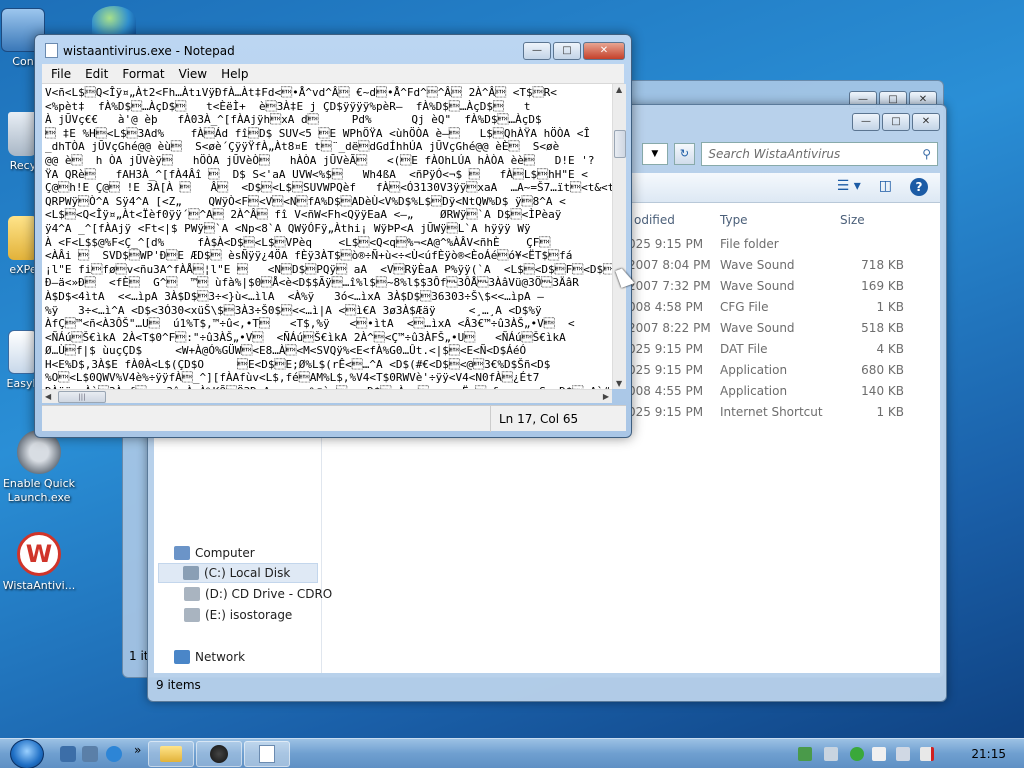 This screenshot has width=1024, height=768. I want to click on file-size: 1 KB, so click(890, 307).